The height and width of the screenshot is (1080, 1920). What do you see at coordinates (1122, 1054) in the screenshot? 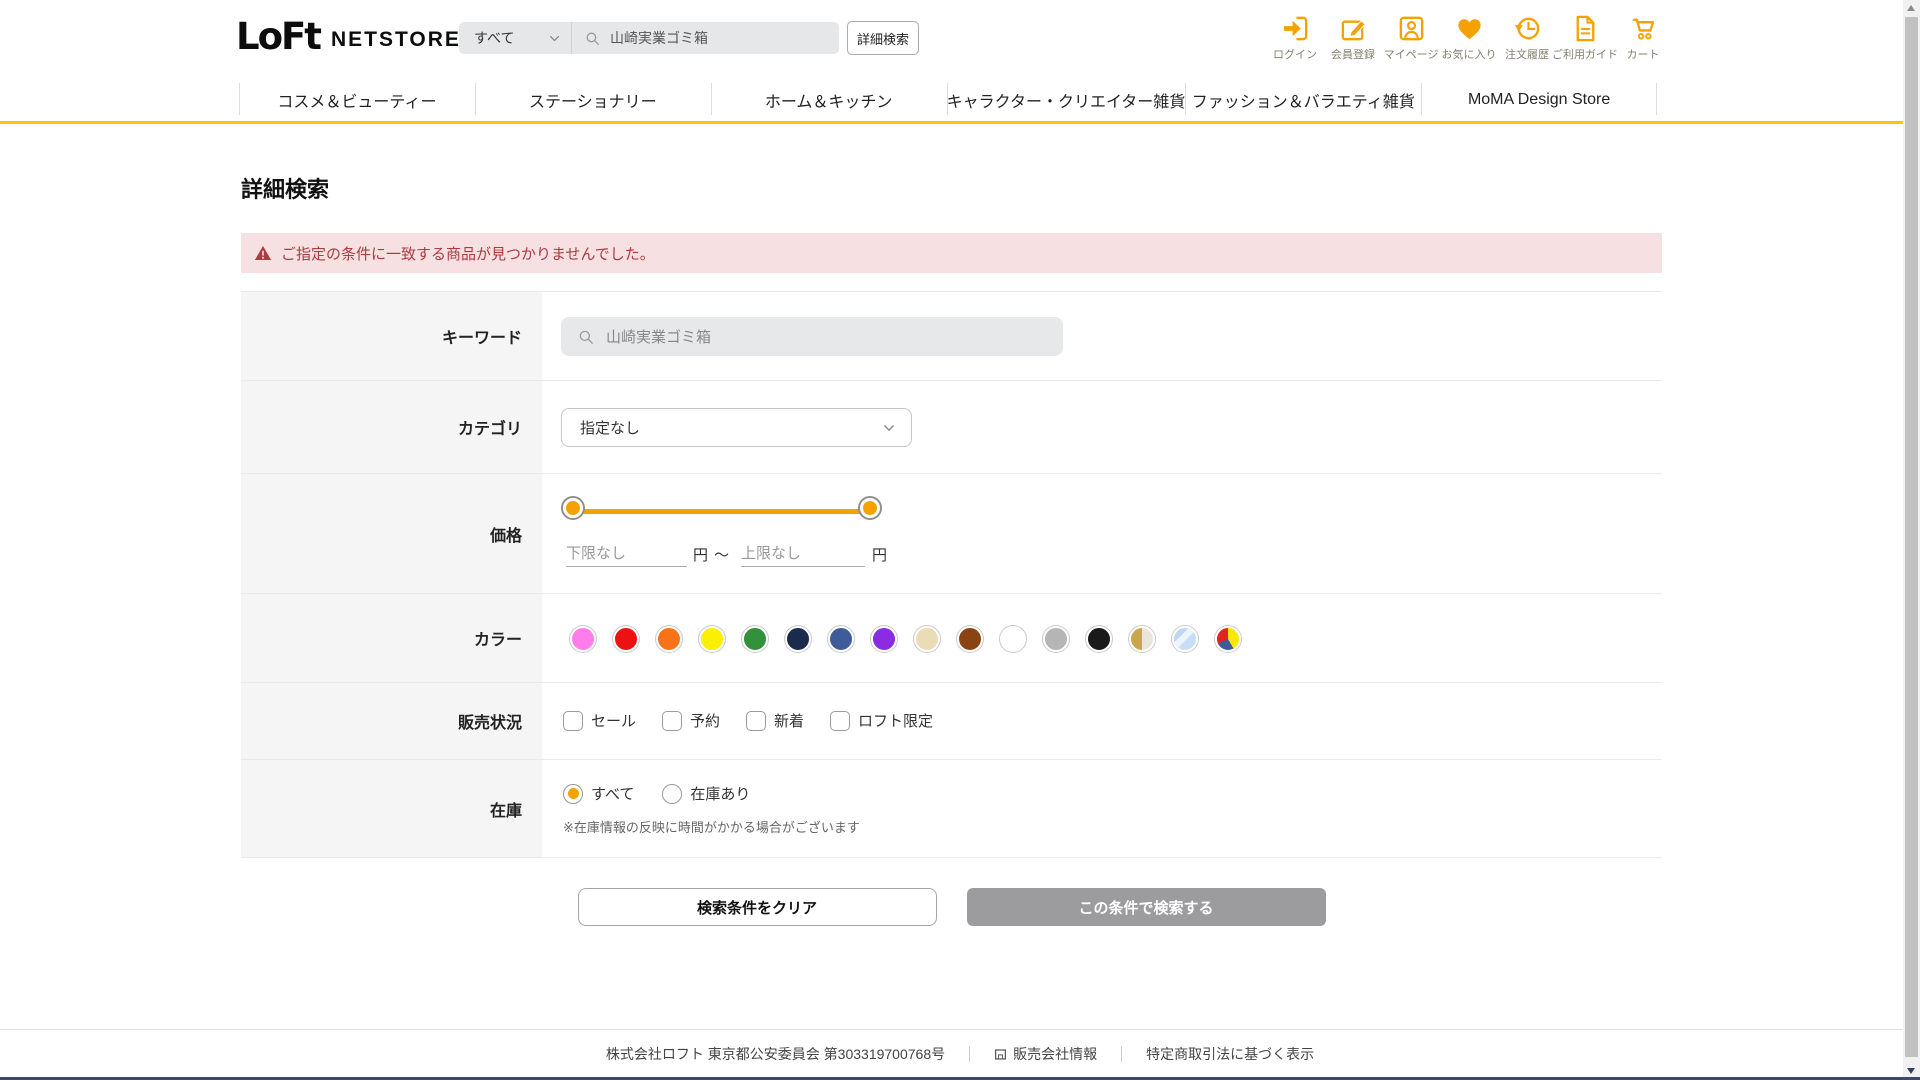
I see `footer-separator` at bounding box center [1122, 1054].